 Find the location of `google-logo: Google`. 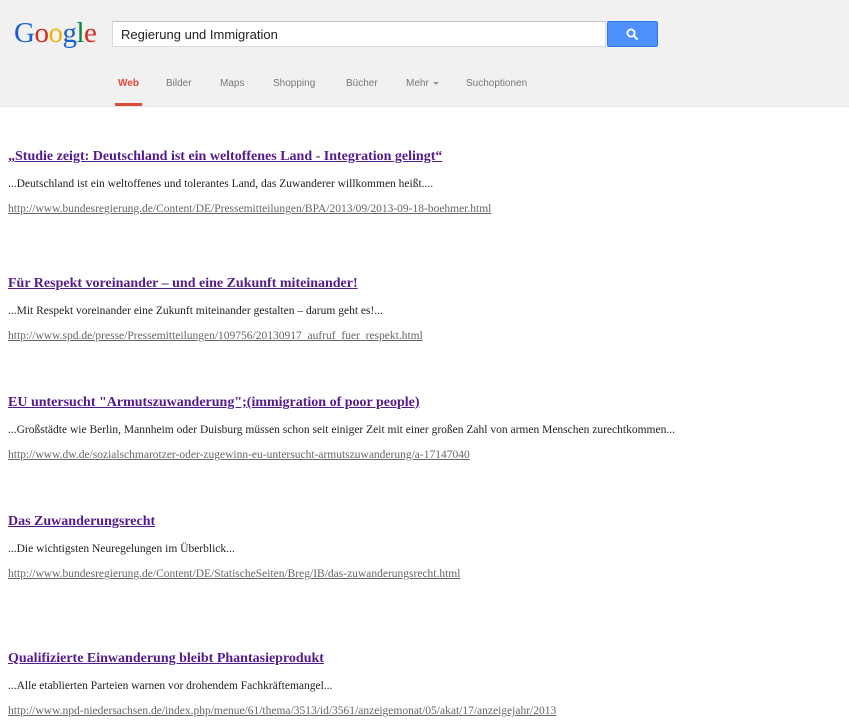

google-logo: Google is located at coordinates (55, 33).